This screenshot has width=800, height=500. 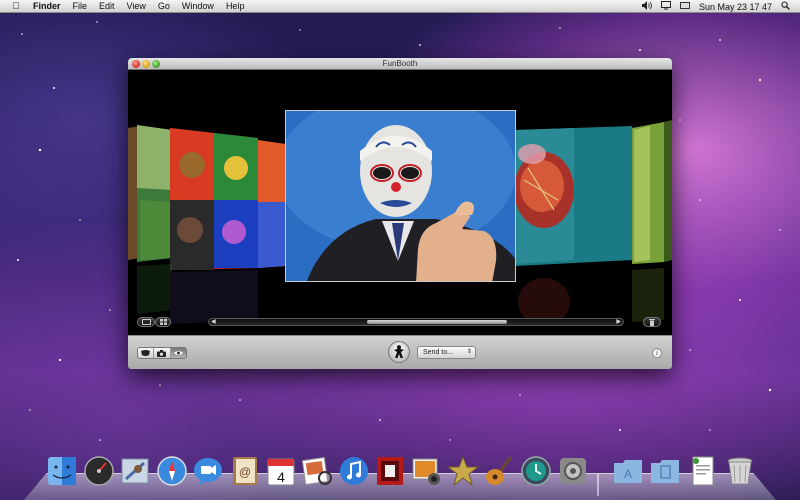 What do you see at coordinates (469, 352) in the screenshot?
I see `updown-arrow-icon: ⇕` at bounding box center [469, 352].